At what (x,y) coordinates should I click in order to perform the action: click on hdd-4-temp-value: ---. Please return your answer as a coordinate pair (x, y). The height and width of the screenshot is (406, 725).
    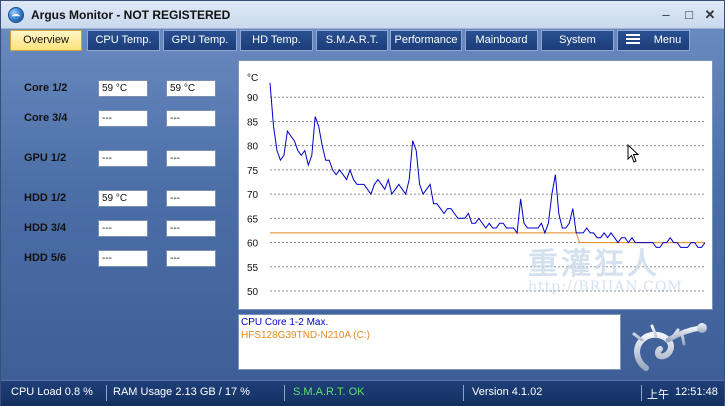
    Looking at the image, I should click on (191, 228).